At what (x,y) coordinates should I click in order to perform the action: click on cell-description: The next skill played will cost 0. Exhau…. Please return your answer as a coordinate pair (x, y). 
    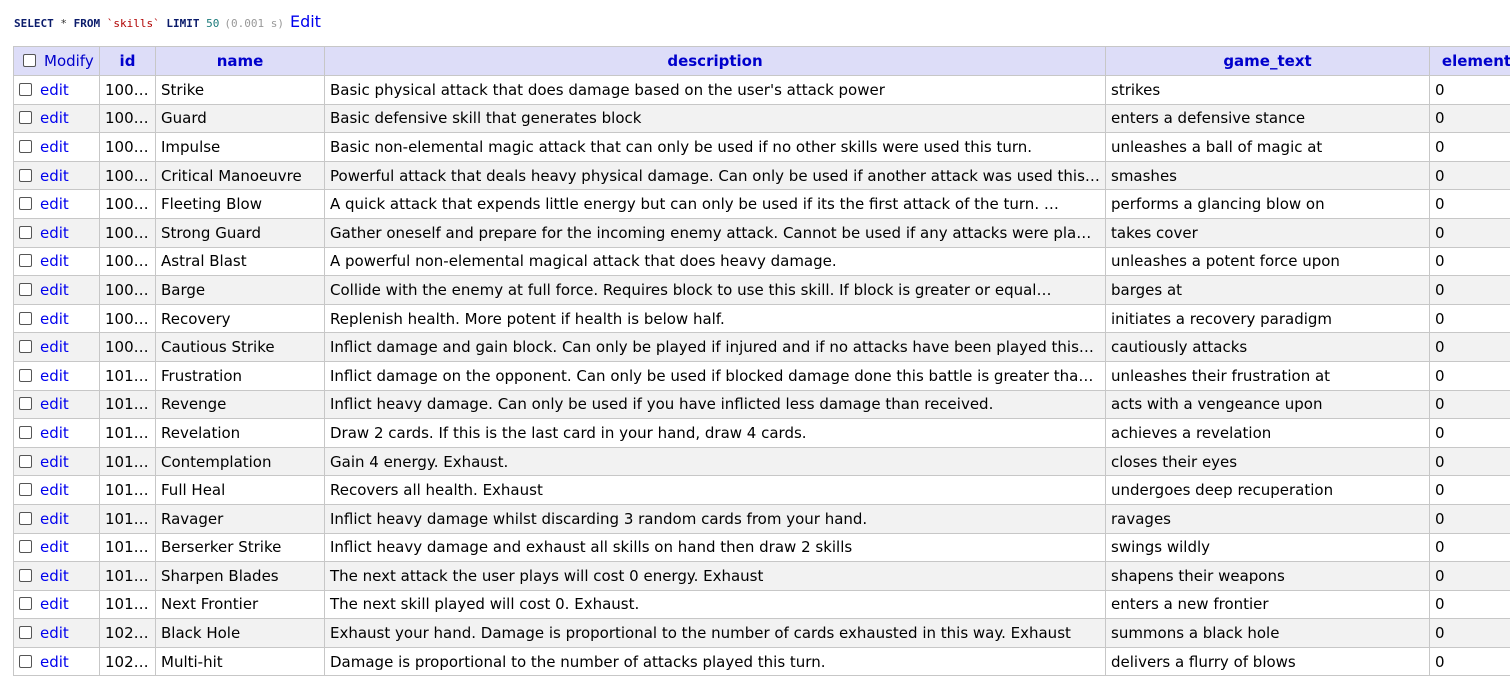
    Looking at the image, I should click on (715, 604).